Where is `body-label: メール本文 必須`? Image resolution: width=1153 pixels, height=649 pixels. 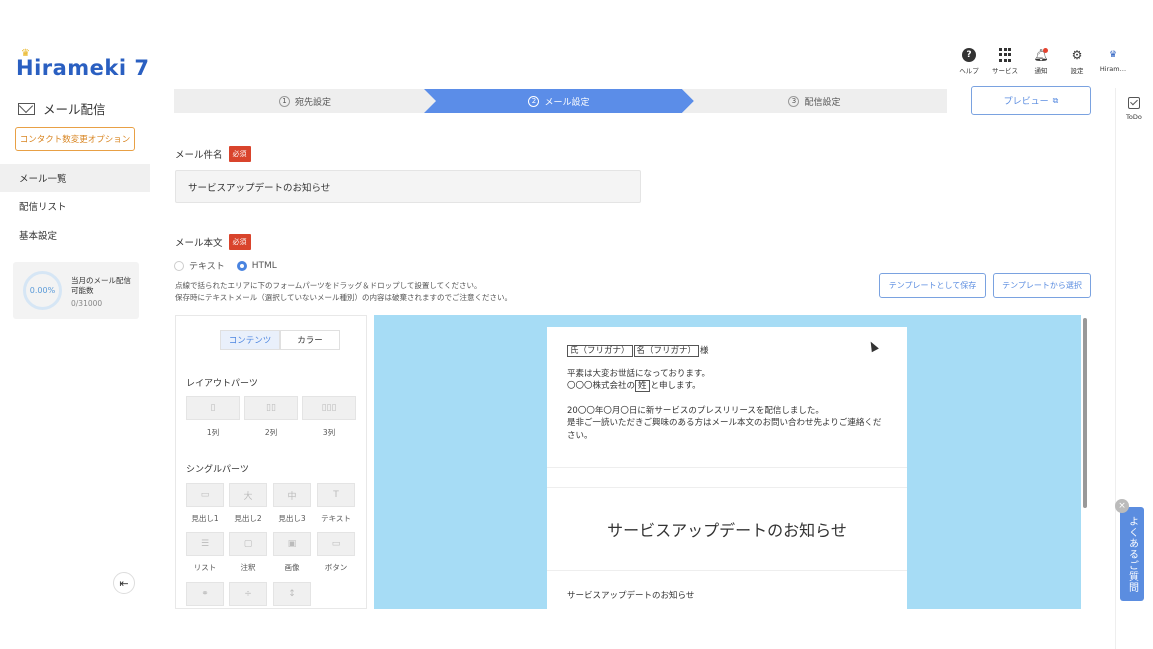 body-label: メール本文 必須 is located at coordinates (213, 242).